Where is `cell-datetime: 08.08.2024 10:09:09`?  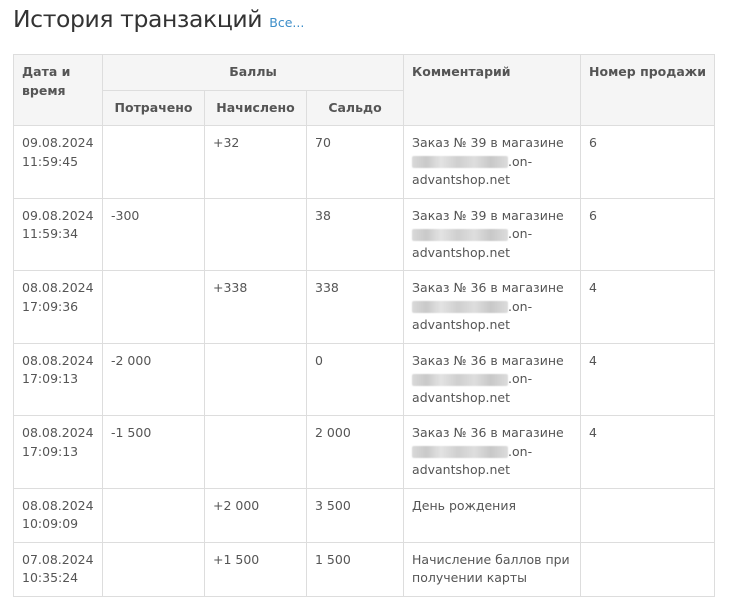 cell-datetime: 08.08.2024 10:09:09 is located at coordinates (58, 515).